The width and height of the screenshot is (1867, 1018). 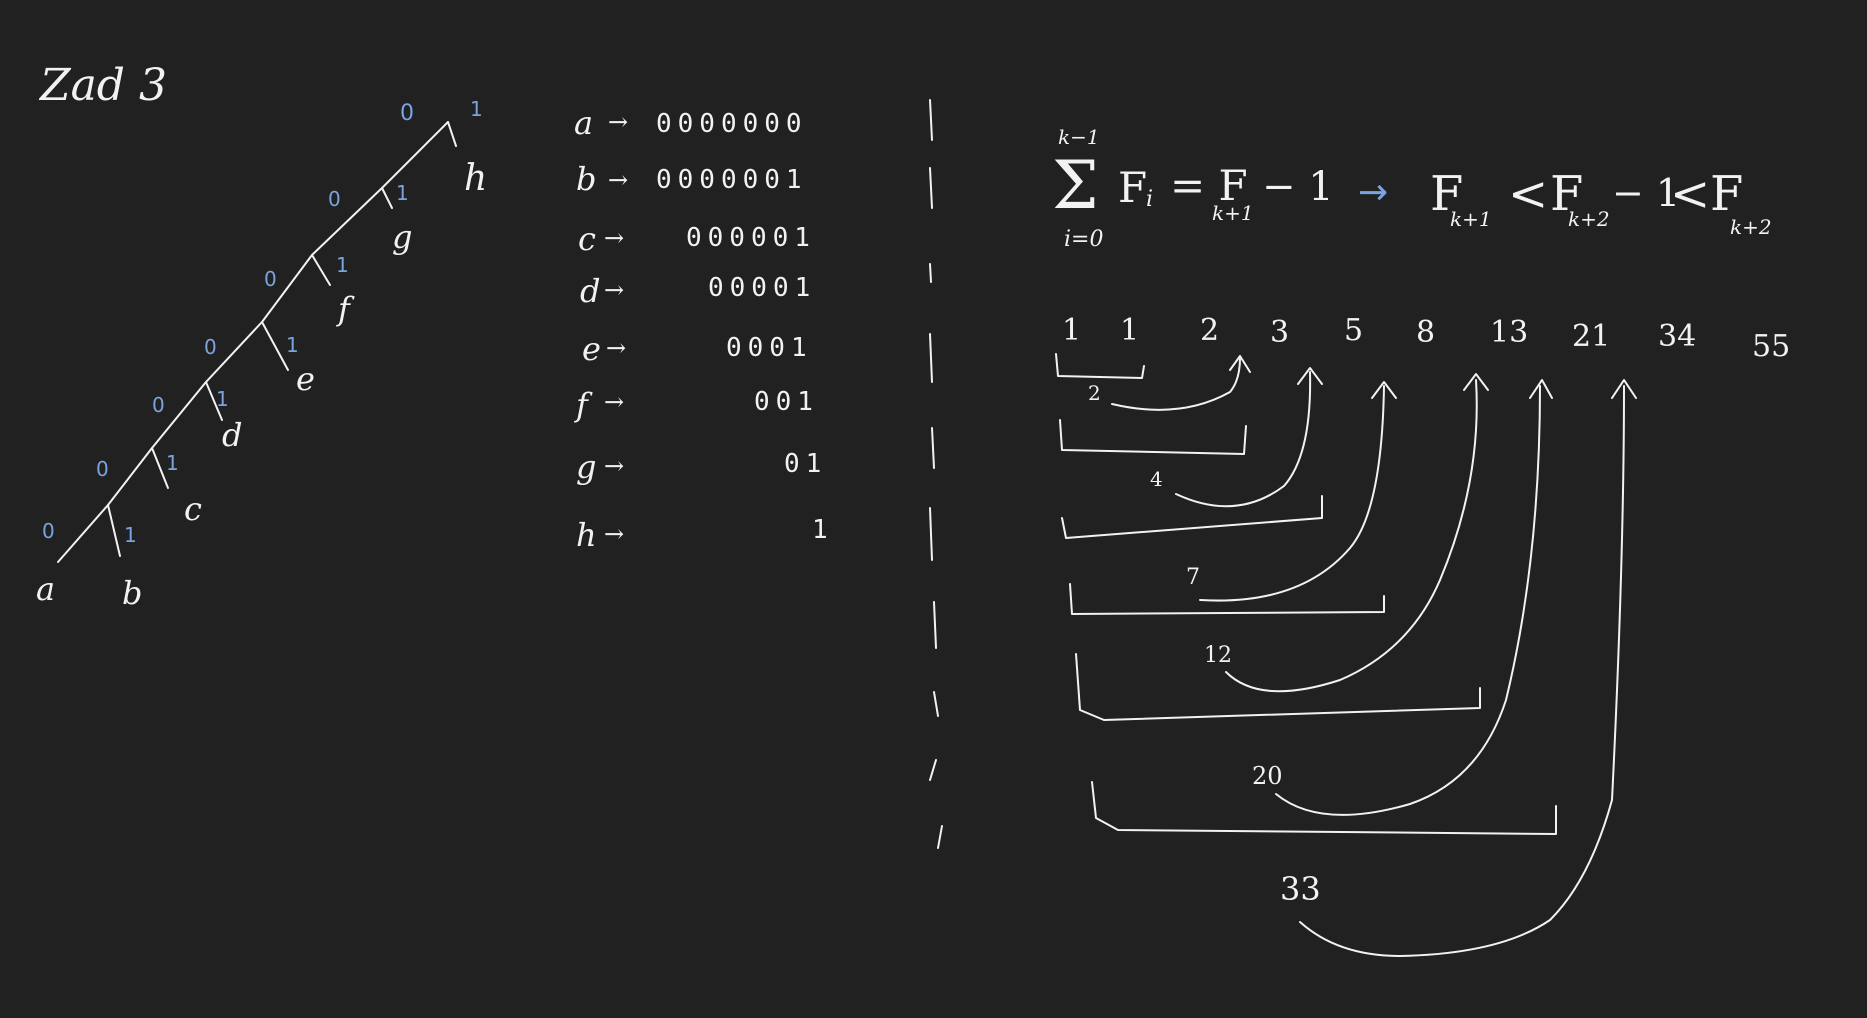 I want to click on inequality-term: F, so click(x=1726, y=194).